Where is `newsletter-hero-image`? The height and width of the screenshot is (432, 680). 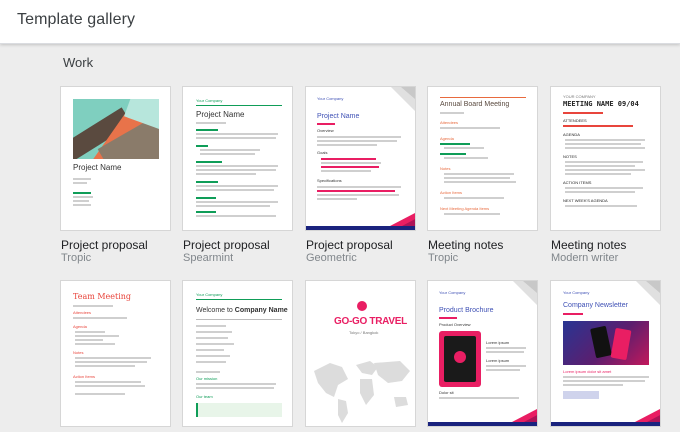
newsletter-hero-image is located at coordinates (606, 343).